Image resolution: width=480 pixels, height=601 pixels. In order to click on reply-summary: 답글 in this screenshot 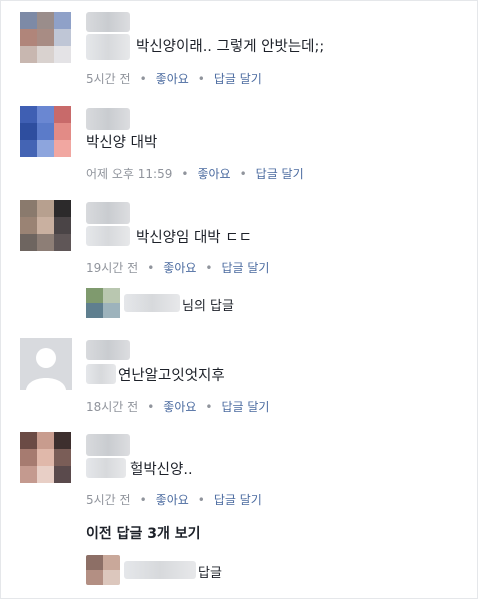, I will do `click(186, 570)`.